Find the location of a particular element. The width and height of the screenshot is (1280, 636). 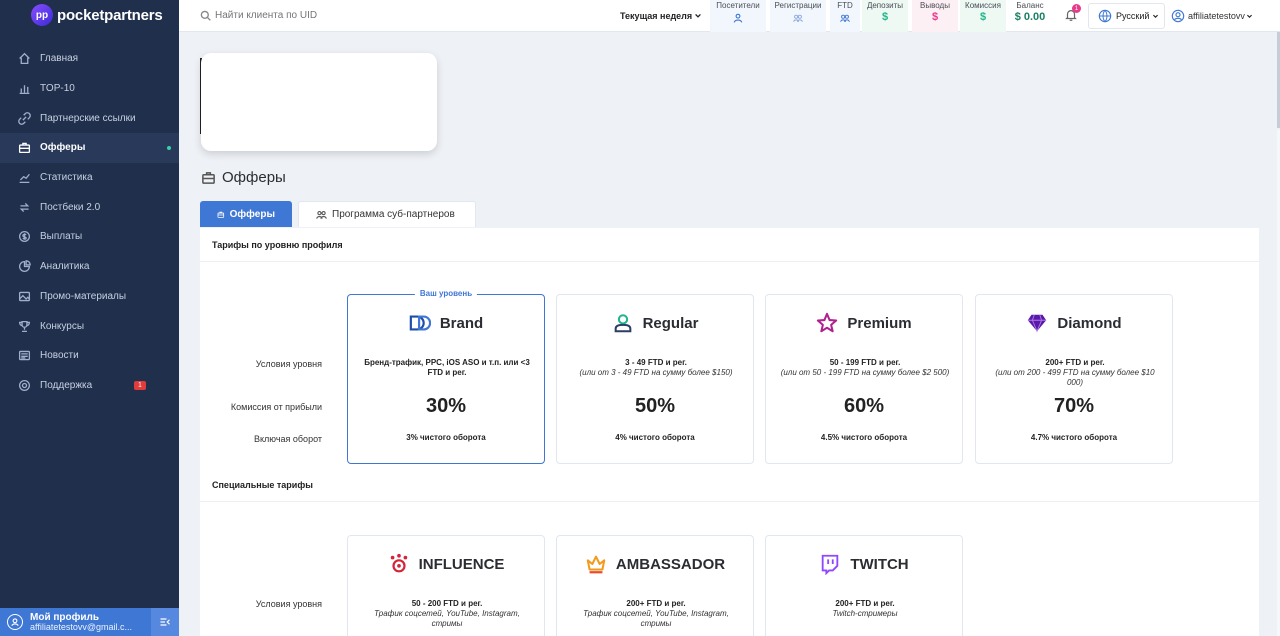

tab-subpartners: Программа суб-партнеров is located at coordinates (387, 214).